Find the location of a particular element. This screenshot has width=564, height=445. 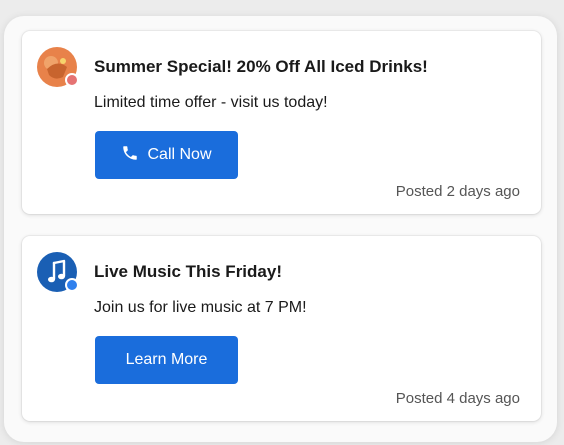

learn-more-label: Learn More is located at coordinates (166, 359).